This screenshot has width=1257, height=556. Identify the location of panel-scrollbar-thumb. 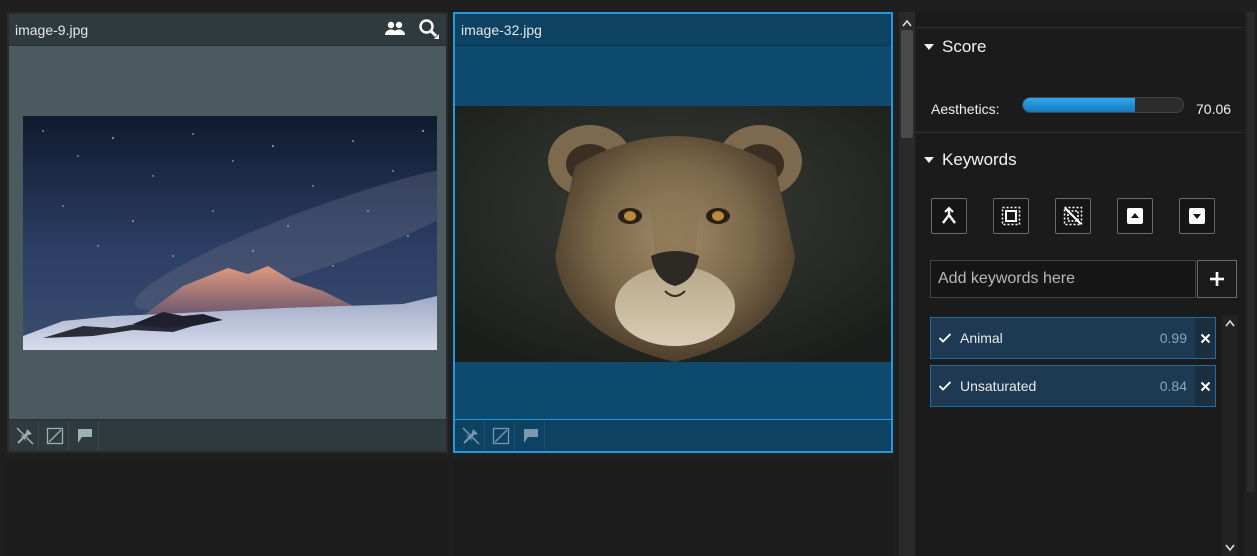
(1251, 252).